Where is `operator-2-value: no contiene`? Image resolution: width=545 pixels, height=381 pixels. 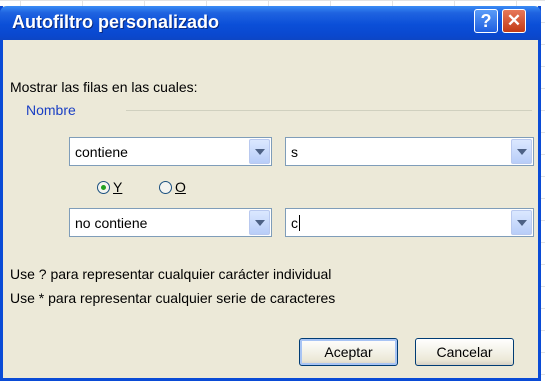 operator-2-value: no contiene is located at coordinates (111, 223).